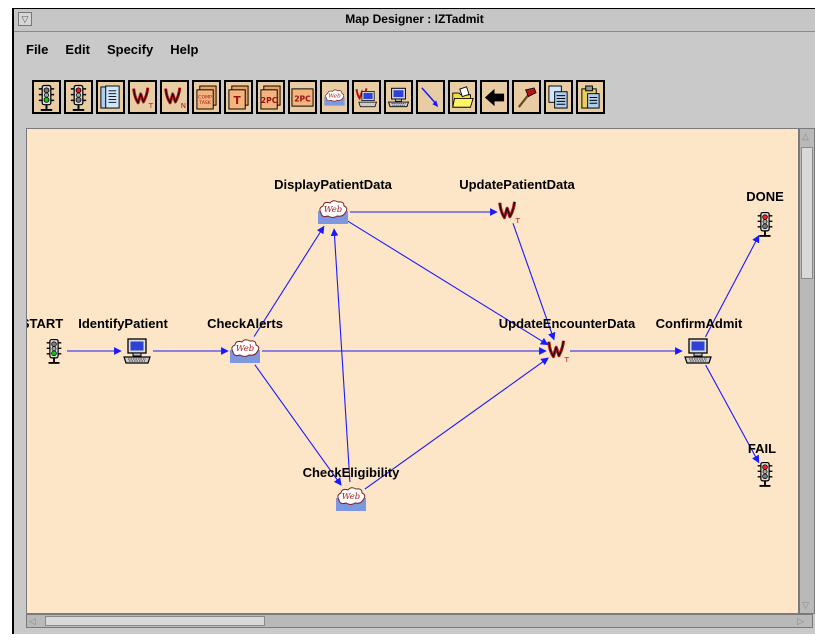 This screenshot has height=640, width=815. What do you see at coordinates (765, 196) in the screenshot?
I see `node-label-done: DONE` at bounding box center [765, 196].